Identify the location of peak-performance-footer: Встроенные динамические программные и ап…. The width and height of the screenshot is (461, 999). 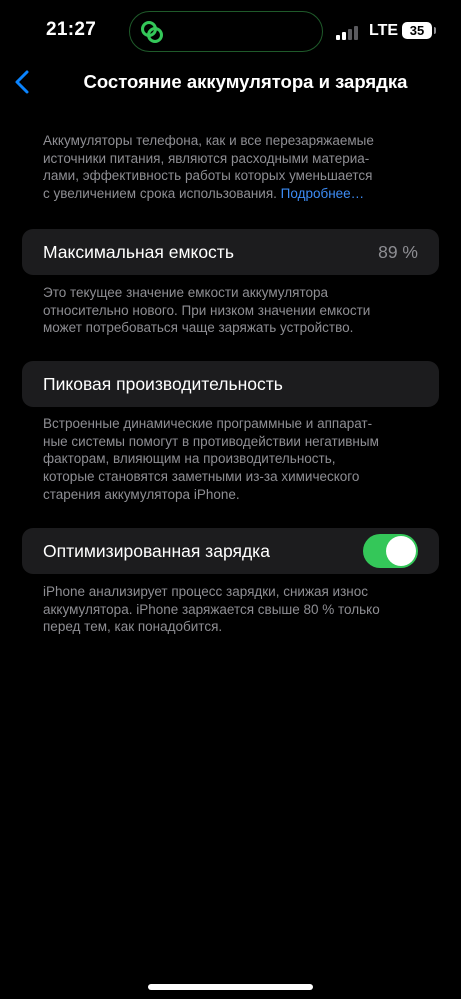
(233, 459).